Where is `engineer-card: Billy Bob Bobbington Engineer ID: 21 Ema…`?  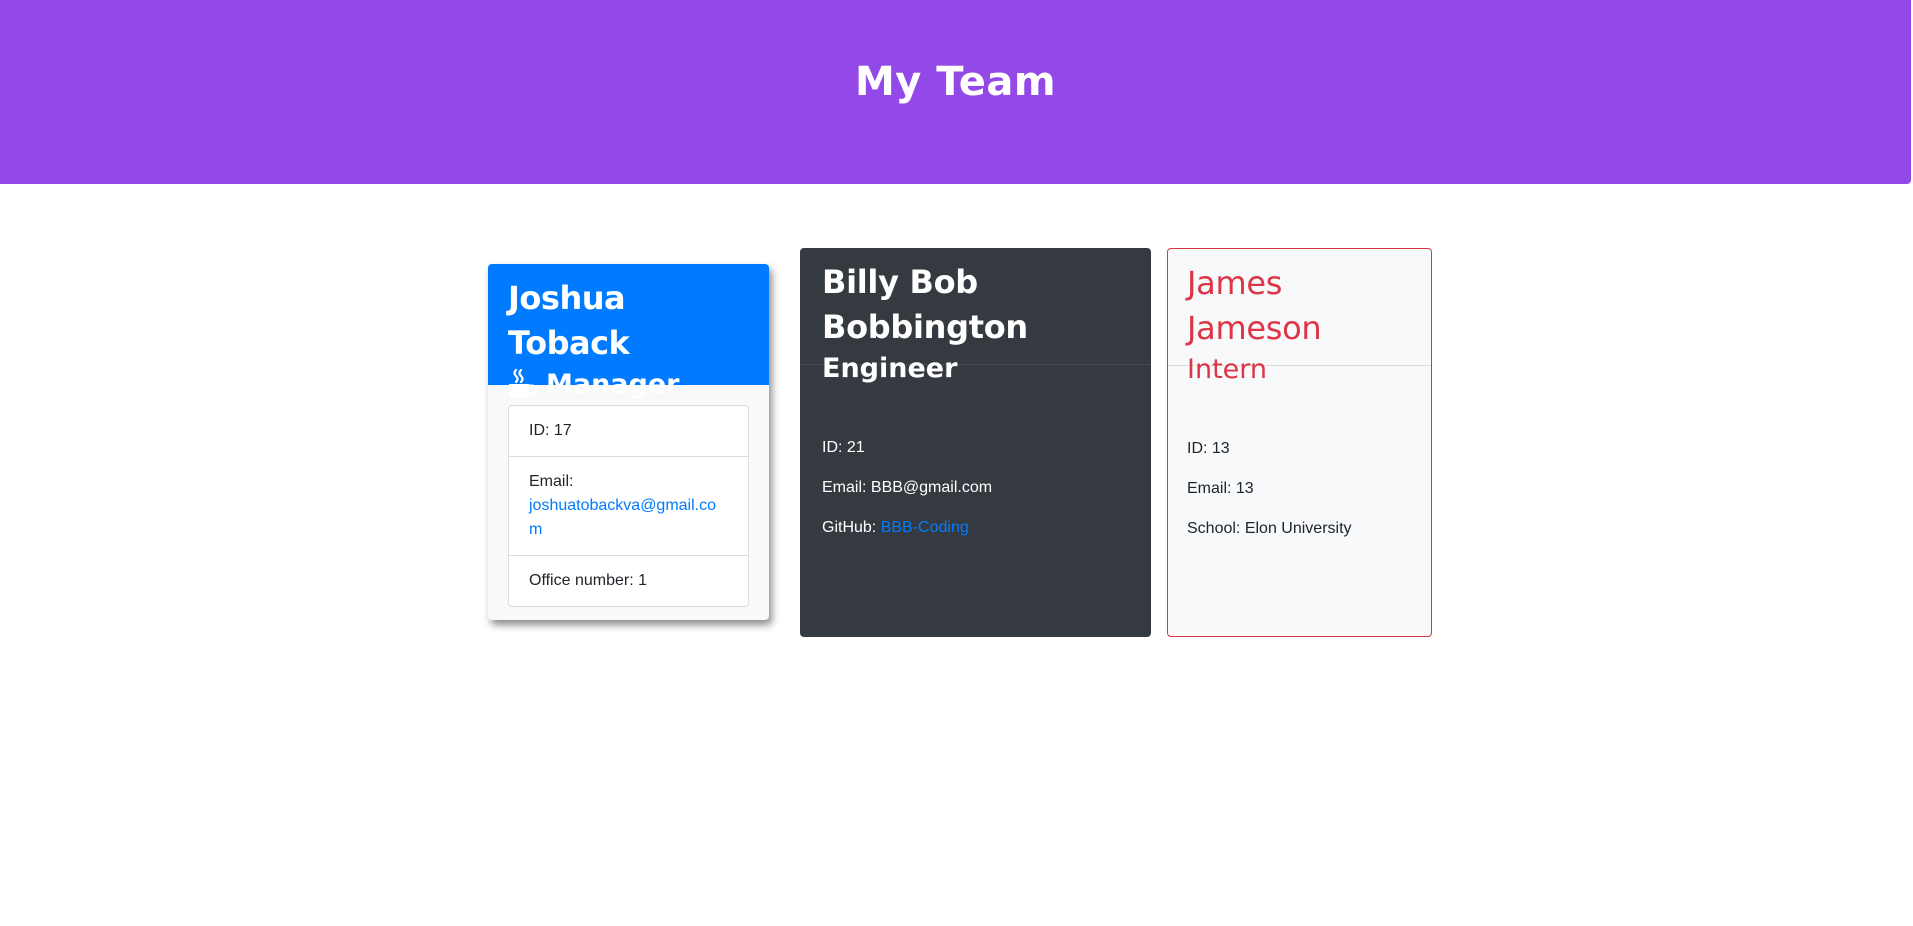
engineer-card: Billy Bob Bobbington Engineer ID: 21 Ema… is located at coordinates (975, 442).